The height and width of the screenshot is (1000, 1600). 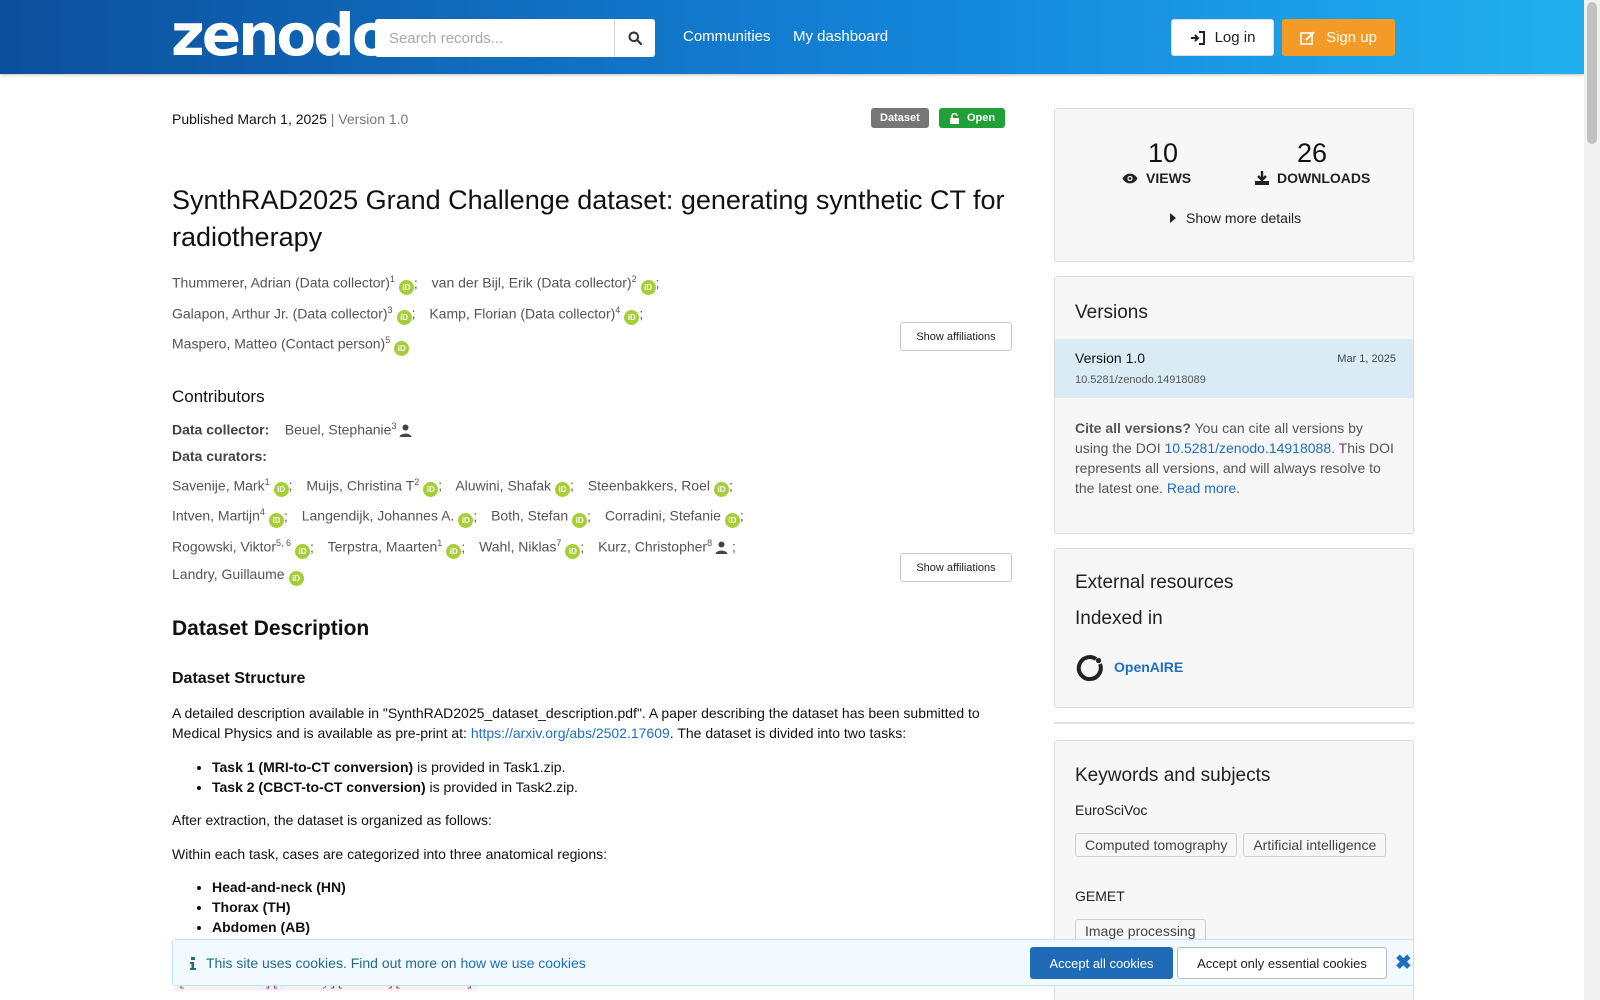 I want to click on curator-name: Steenbakkers, Roel, so click(x=649, y=485).